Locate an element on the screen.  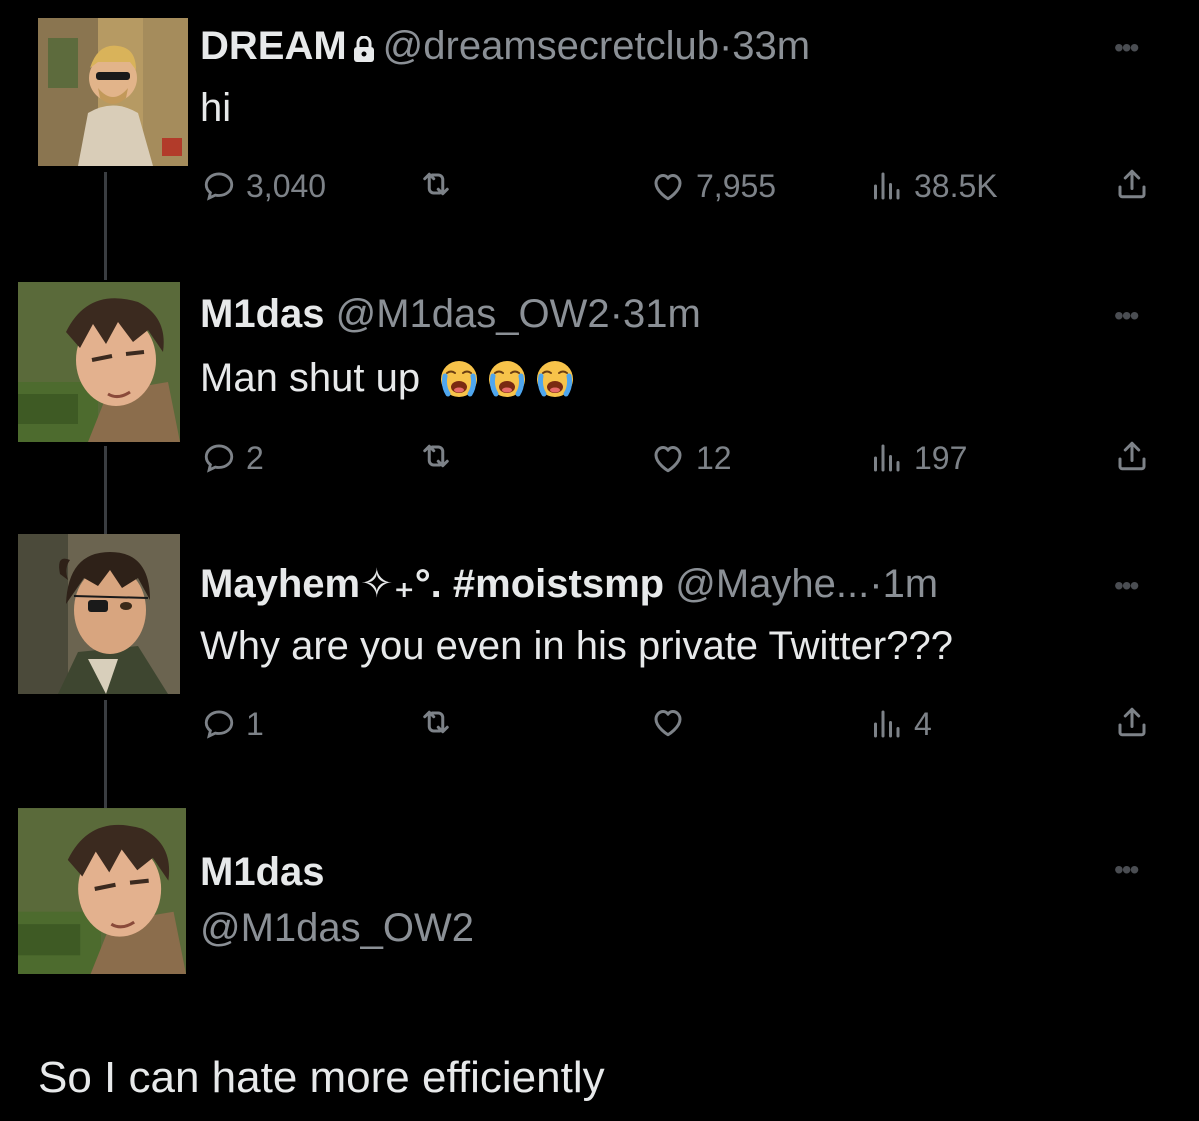
tweet-header: Mayhem✧₊°. #moistsmp @Mayhe...·1m is located at coordinates (569, 584).